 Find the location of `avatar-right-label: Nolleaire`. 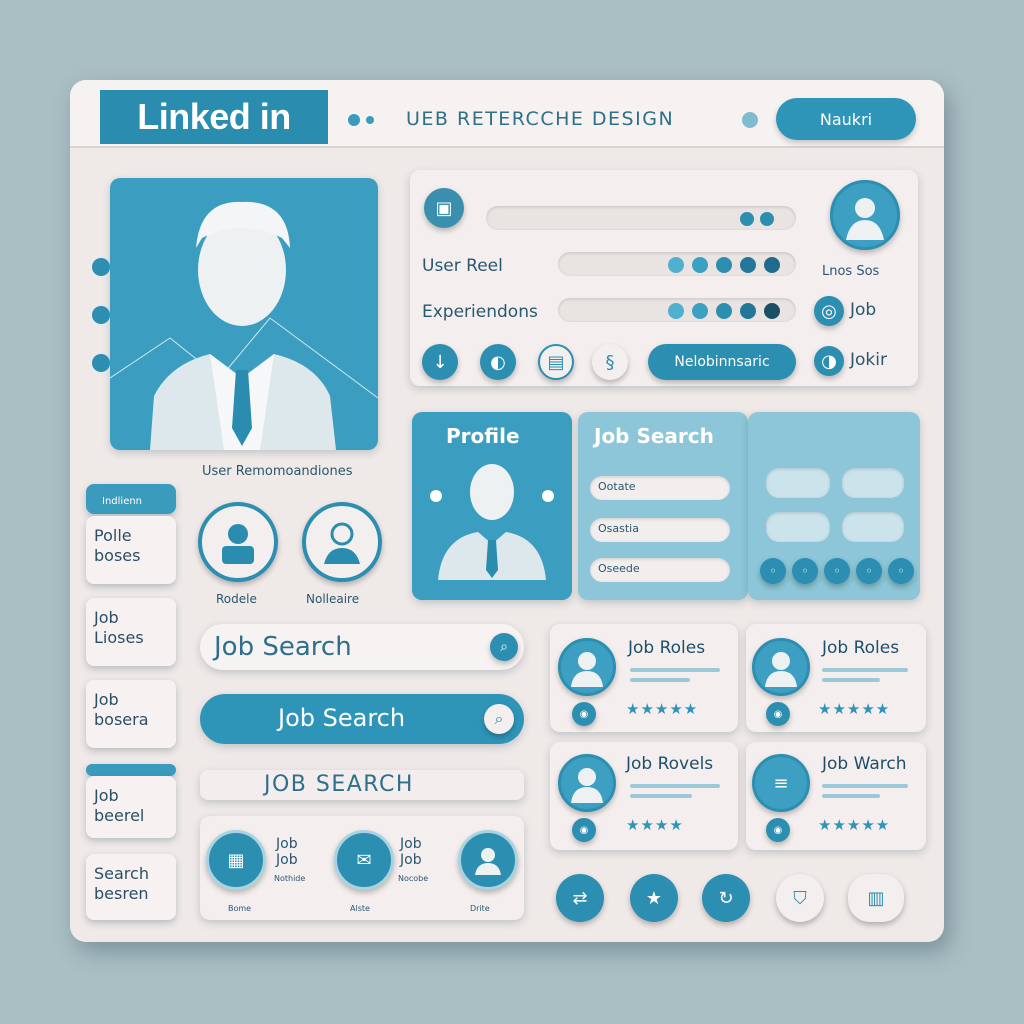

avatar-right-label: Nolleaire is located at coordinates (333, 599).